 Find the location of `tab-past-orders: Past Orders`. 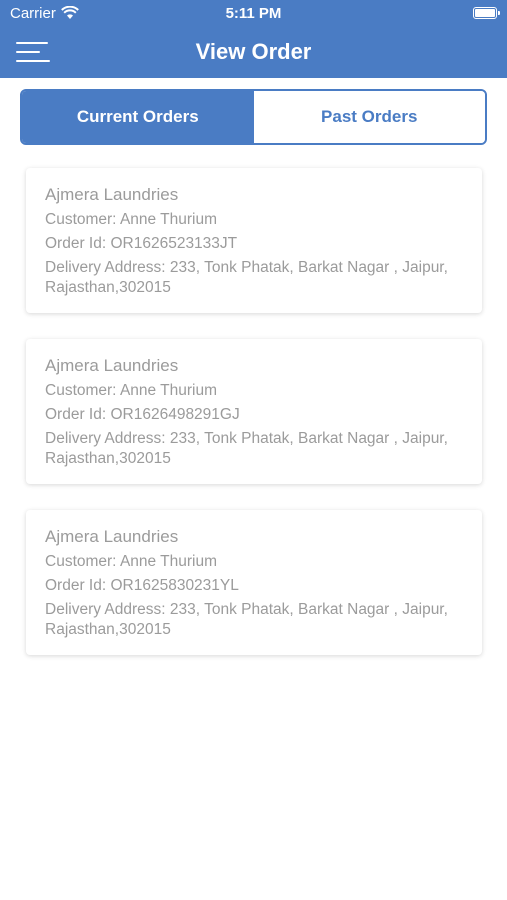

tab-past-orders: Past Orders is located at coordinates (369, 117).